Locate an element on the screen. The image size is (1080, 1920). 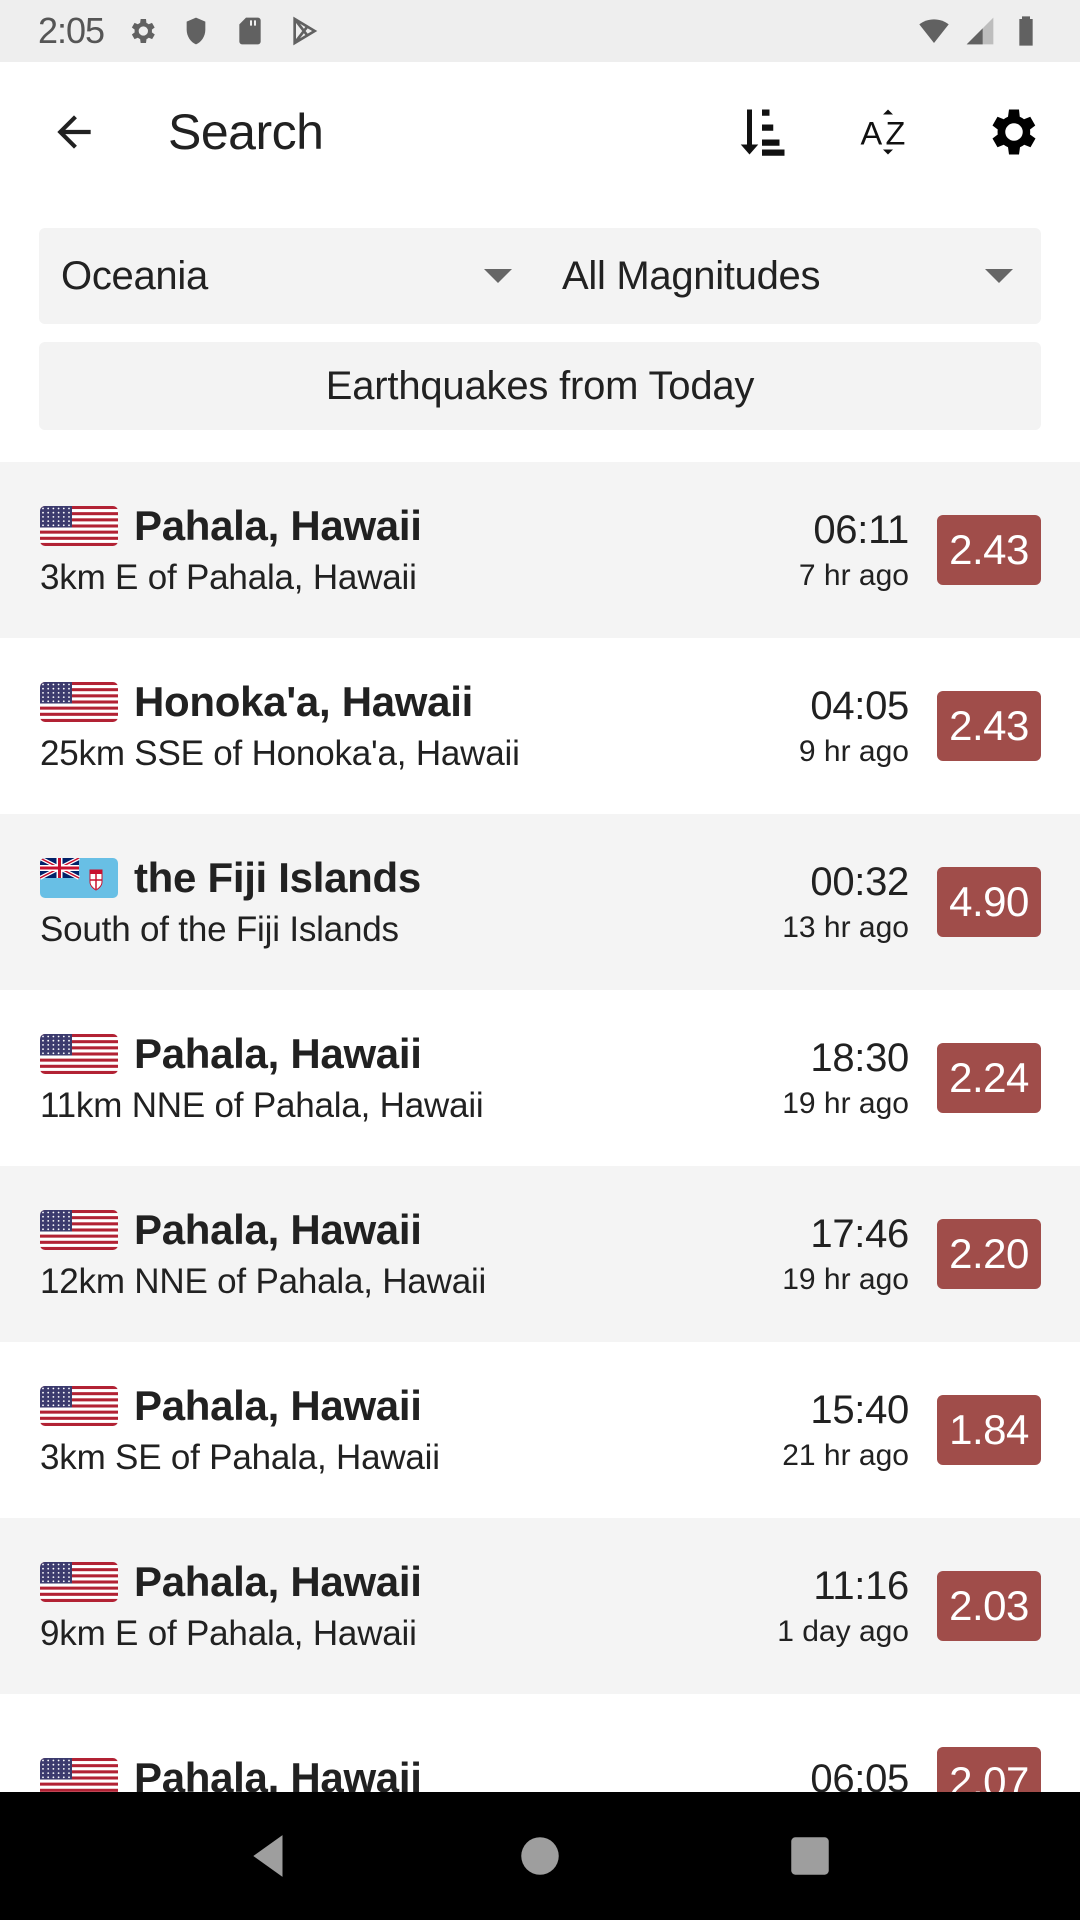
settings-button is located at coordinates (1014, 132).